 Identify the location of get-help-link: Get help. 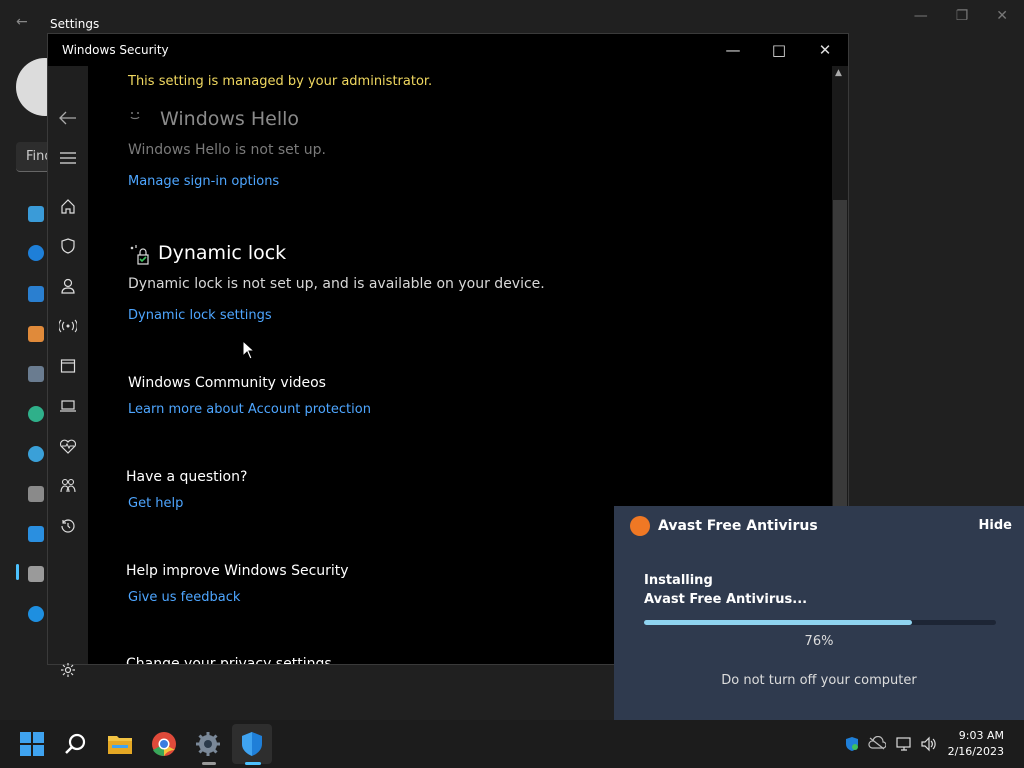
(155, 503).